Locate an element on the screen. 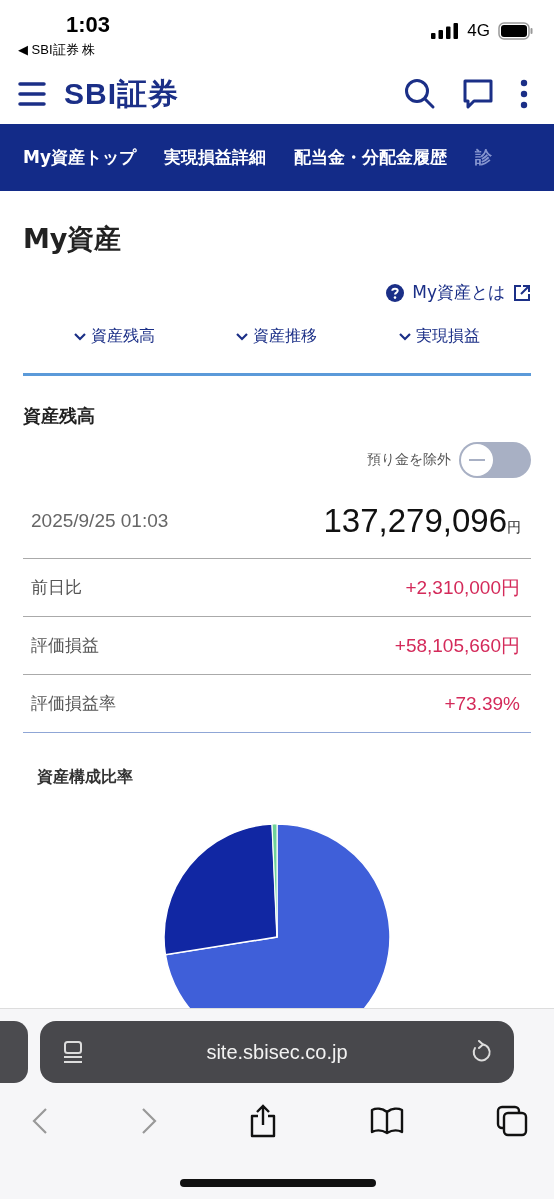 The width and height of the screenshot is (554, 1199). help-link: My資産とは is located at coordinates (458, 292).